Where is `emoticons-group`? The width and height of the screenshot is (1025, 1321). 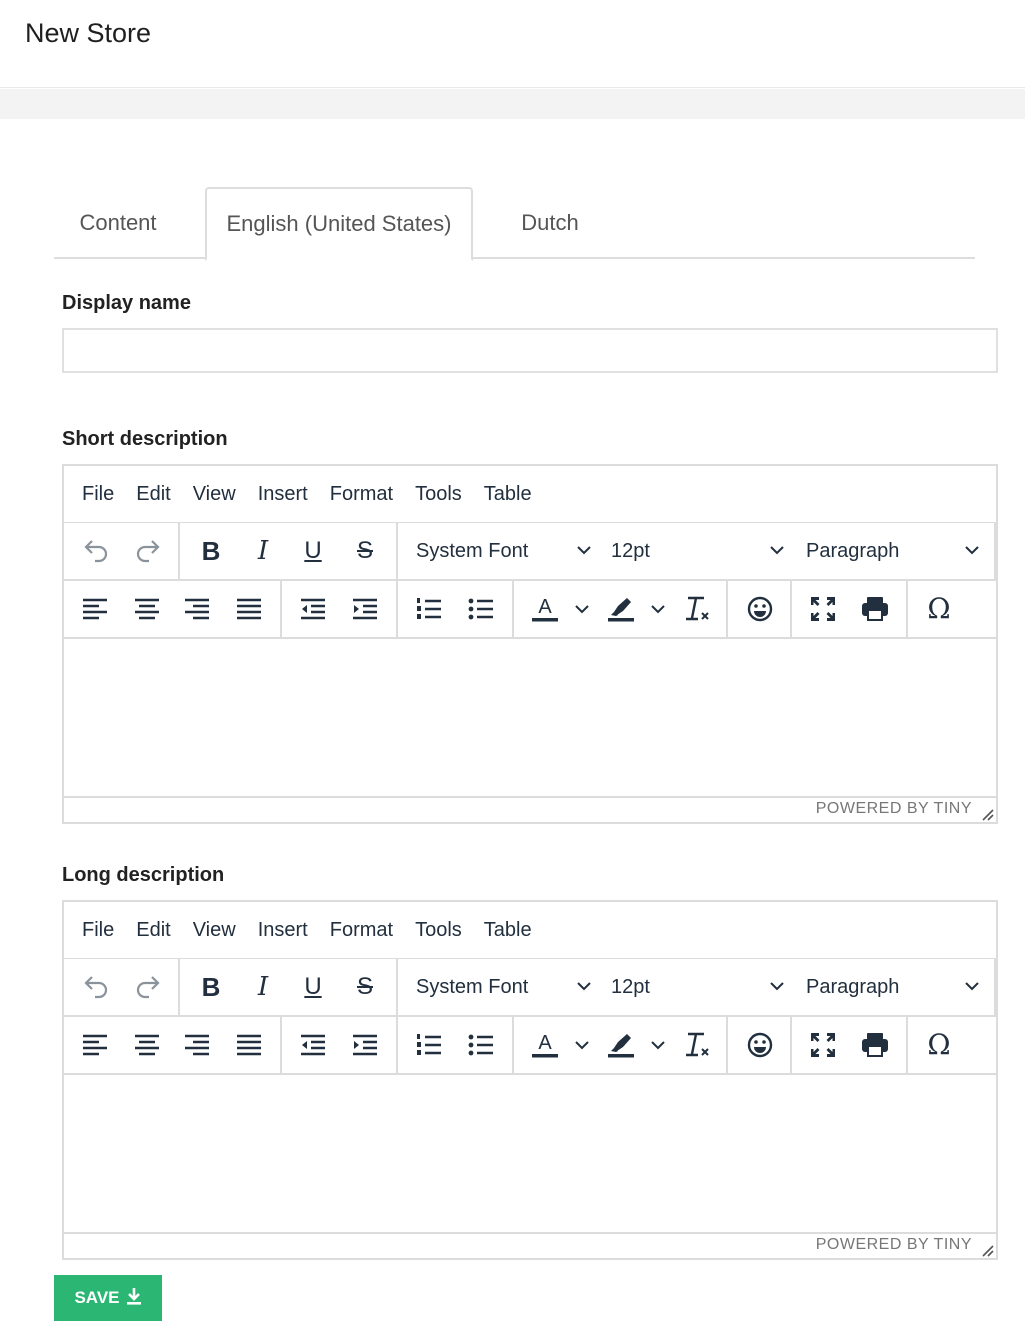
emoticons-group is located at coordinates (760, 1045).